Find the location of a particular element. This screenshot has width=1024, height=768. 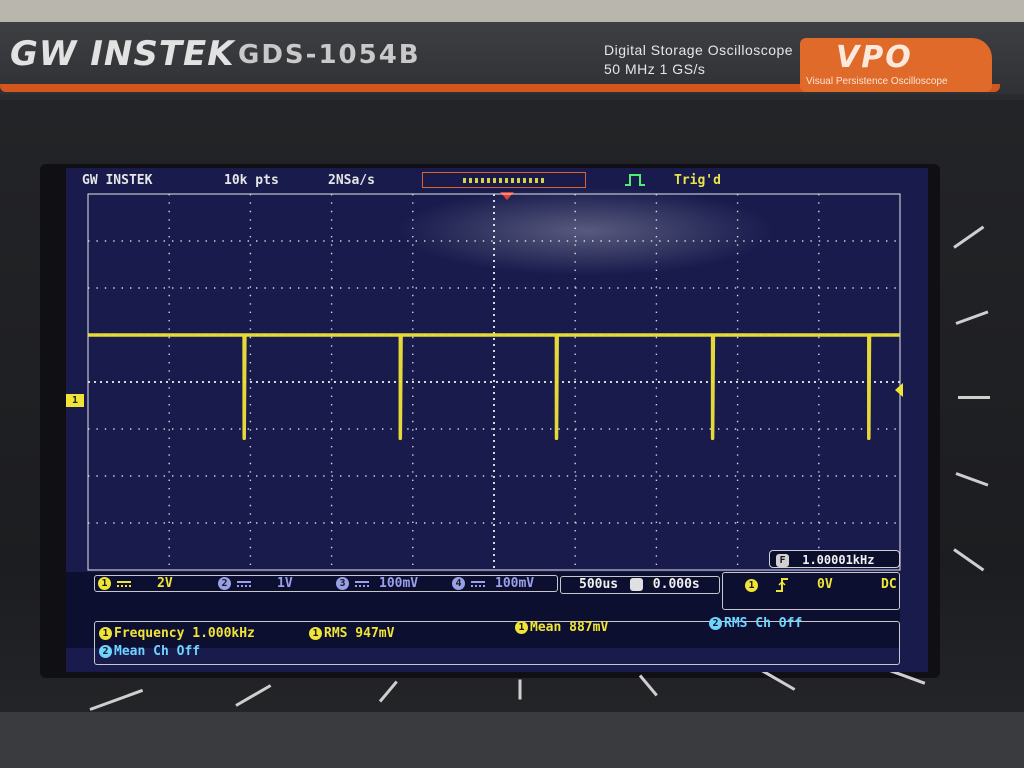

model-name: GDS-1054B is located at coordinates (329, 55).